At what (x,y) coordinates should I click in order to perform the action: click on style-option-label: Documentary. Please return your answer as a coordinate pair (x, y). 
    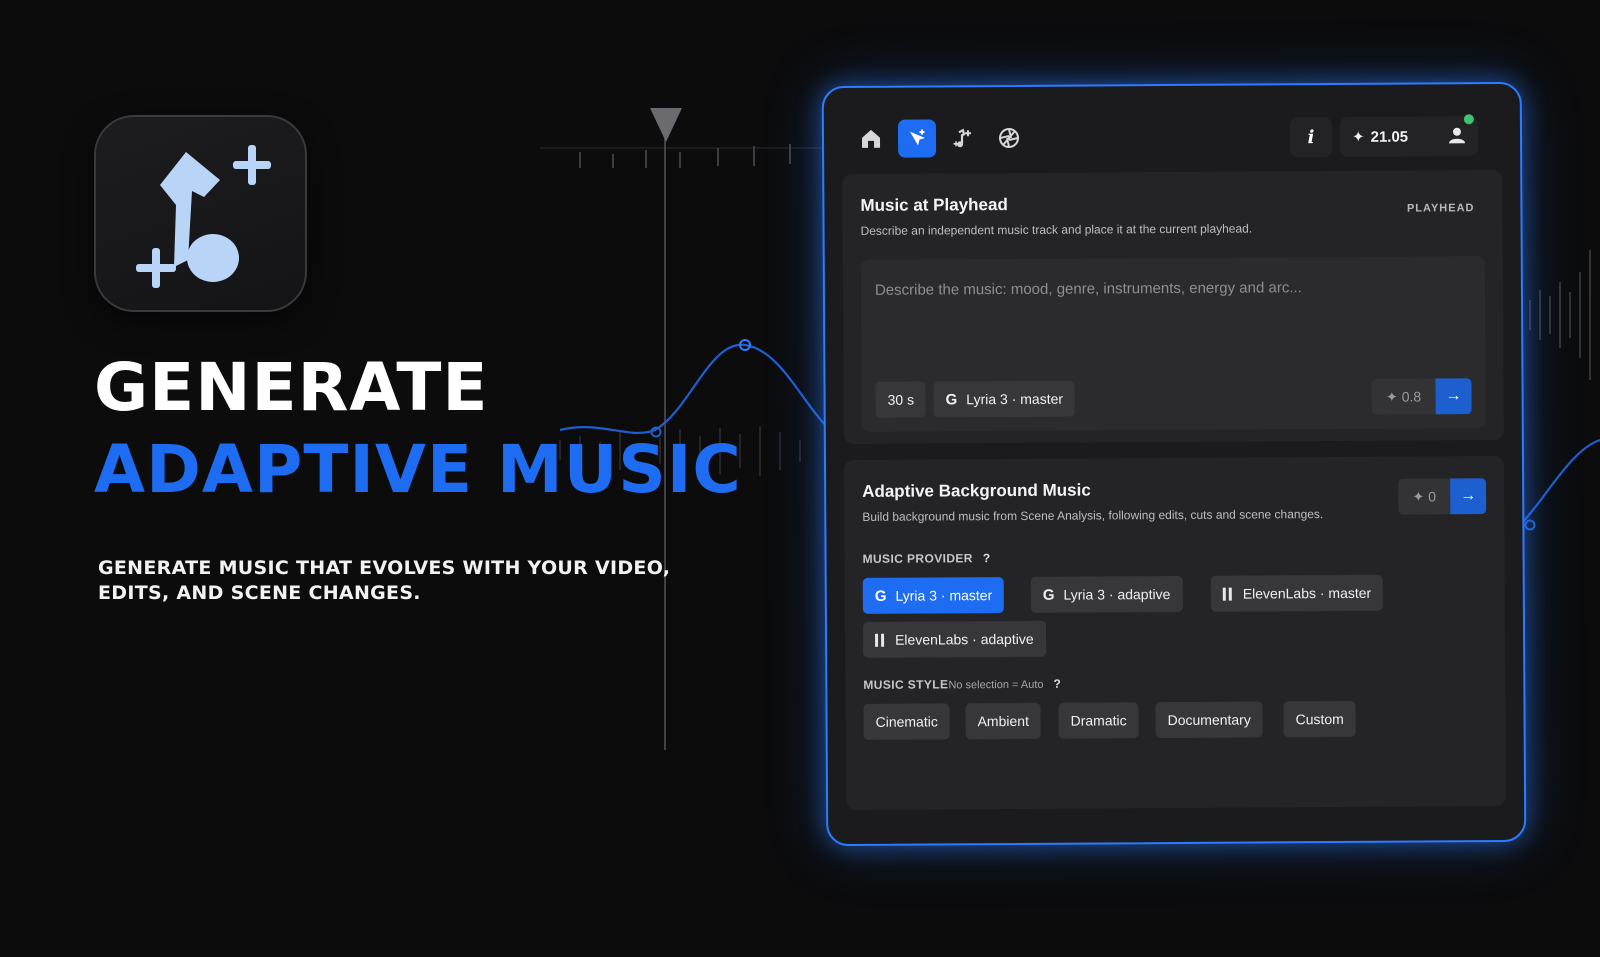
    Looking at the image, I should click on (1209, 720).